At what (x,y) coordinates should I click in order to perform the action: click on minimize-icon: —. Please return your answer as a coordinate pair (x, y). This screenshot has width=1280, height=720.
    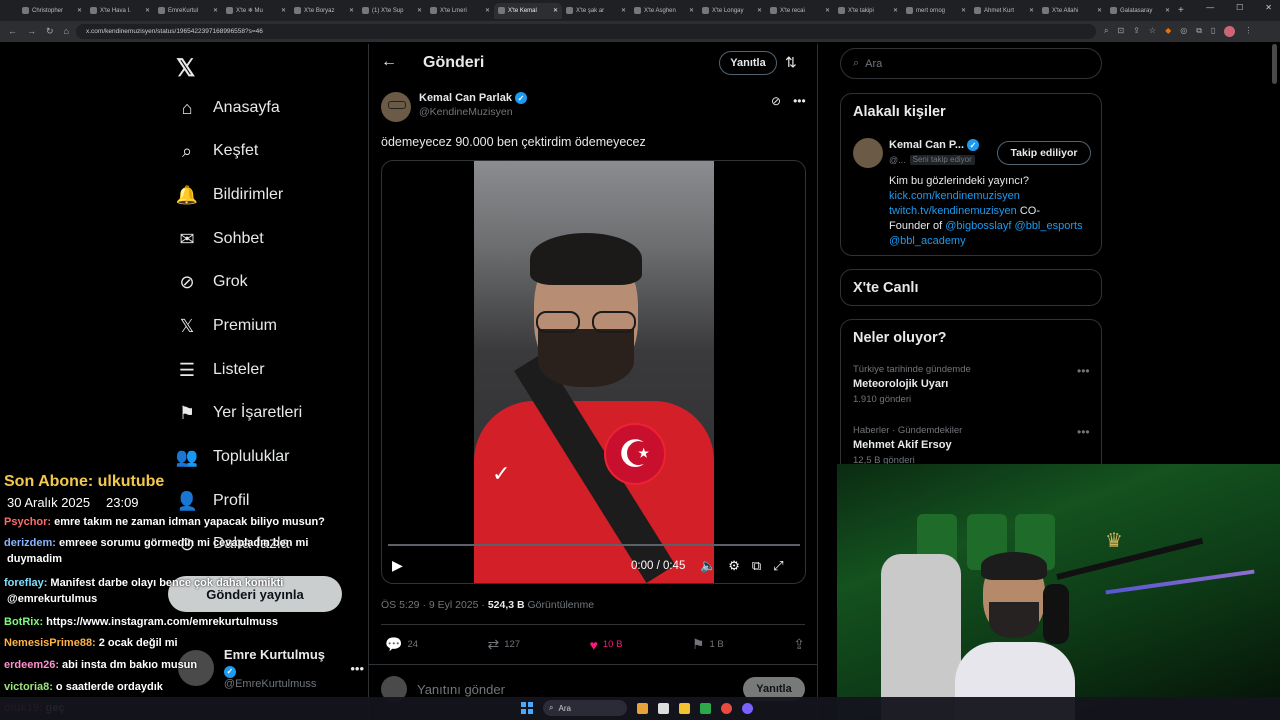
    Looking at the image, I should click on (1210, 7).